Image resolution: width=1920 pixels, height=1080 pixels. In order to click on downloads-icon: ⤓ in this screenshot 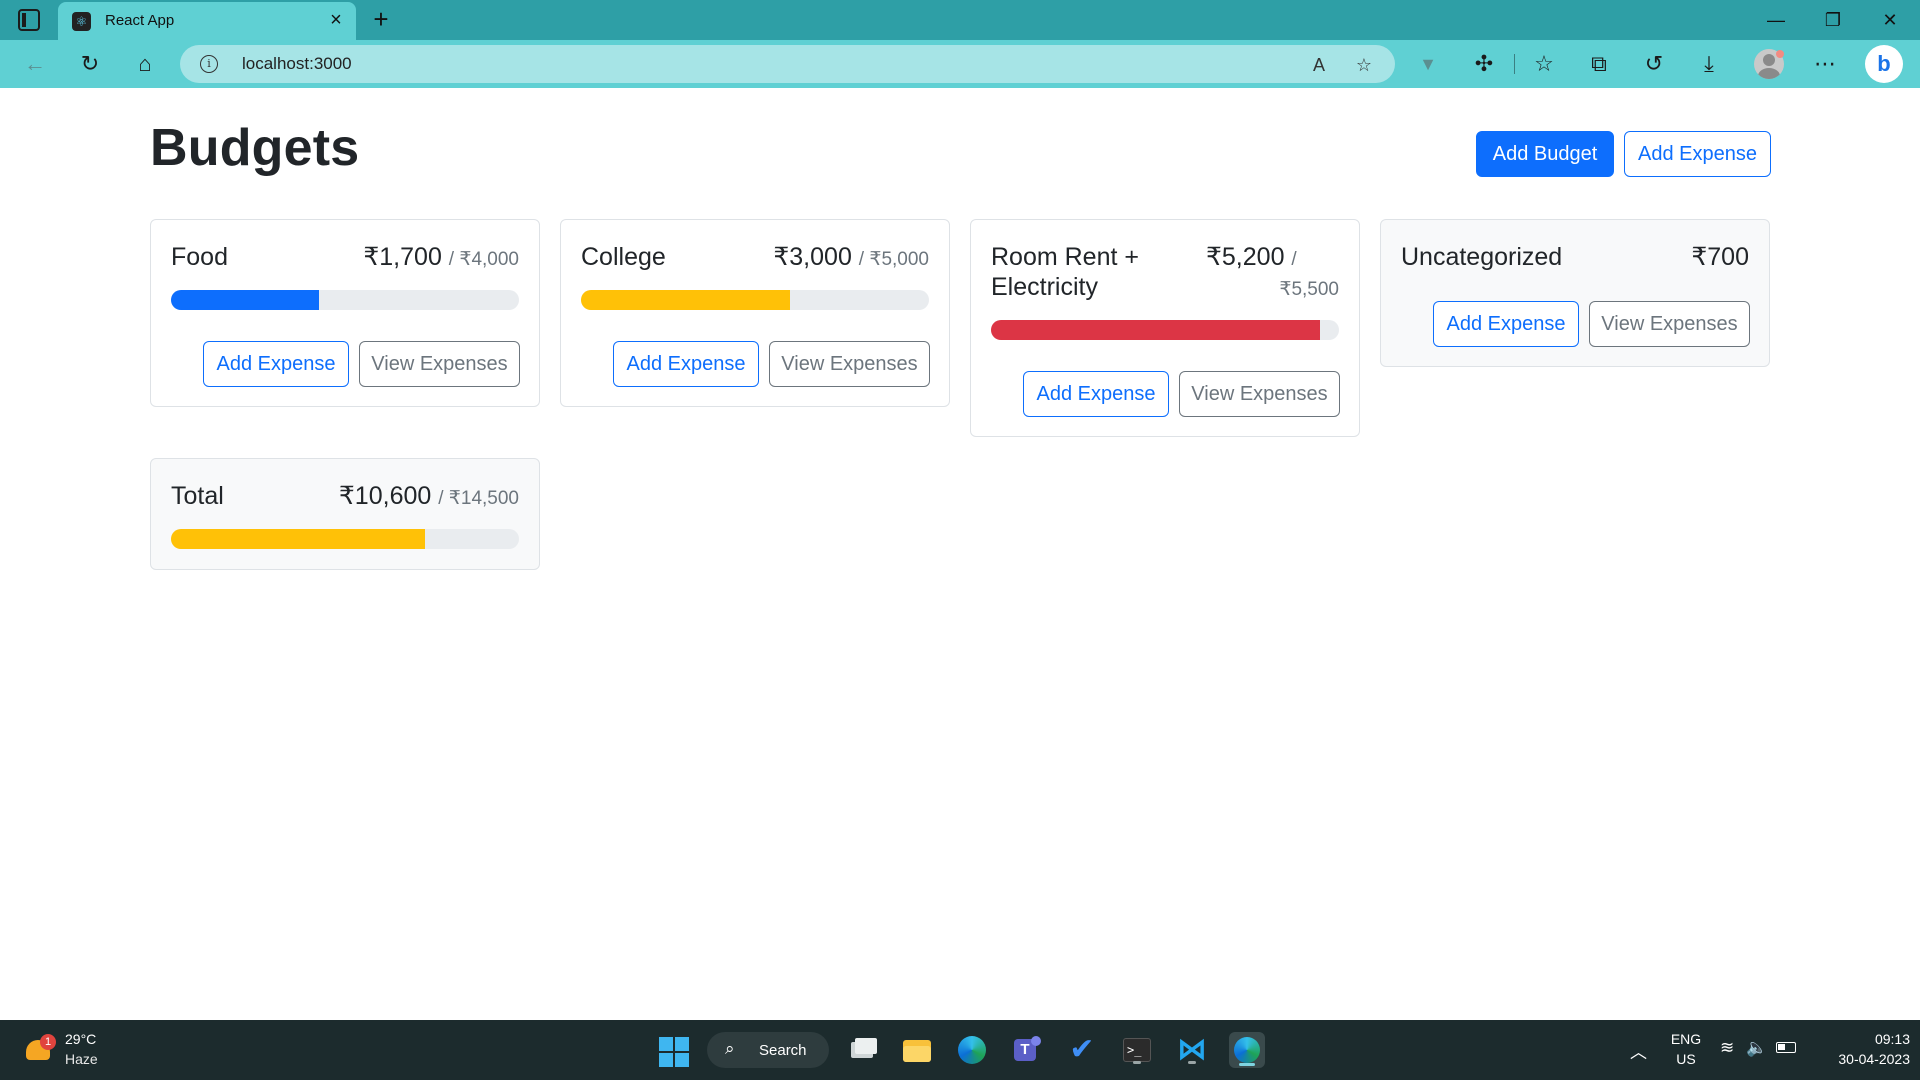, I will do `click(1709, 64)`.